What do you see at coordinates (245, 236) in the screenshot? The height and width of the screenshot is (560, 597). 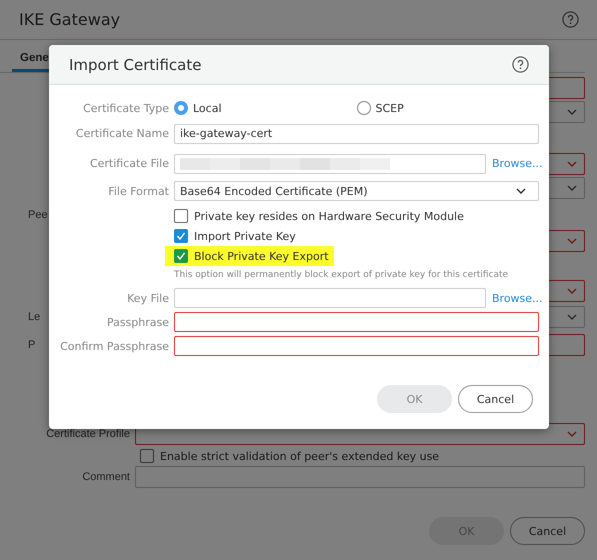 I see `checkbox-label: Import Private Key` at bounding box center [245, 236].